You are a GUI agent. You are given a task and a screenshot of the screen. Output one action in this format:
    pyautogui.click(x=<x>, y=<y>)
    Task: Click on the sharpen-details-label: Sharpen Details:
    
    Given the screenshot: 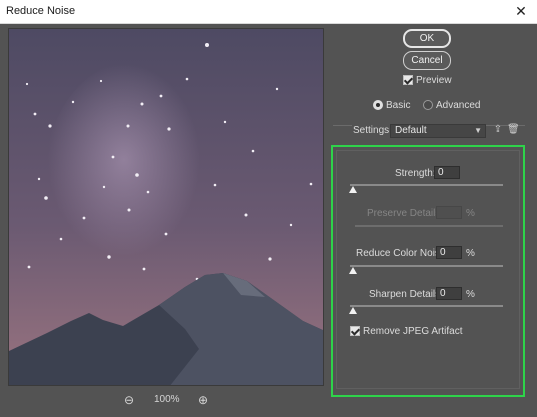 What is the action you would take?
    pyautogui.click(x=406, y=294)
    